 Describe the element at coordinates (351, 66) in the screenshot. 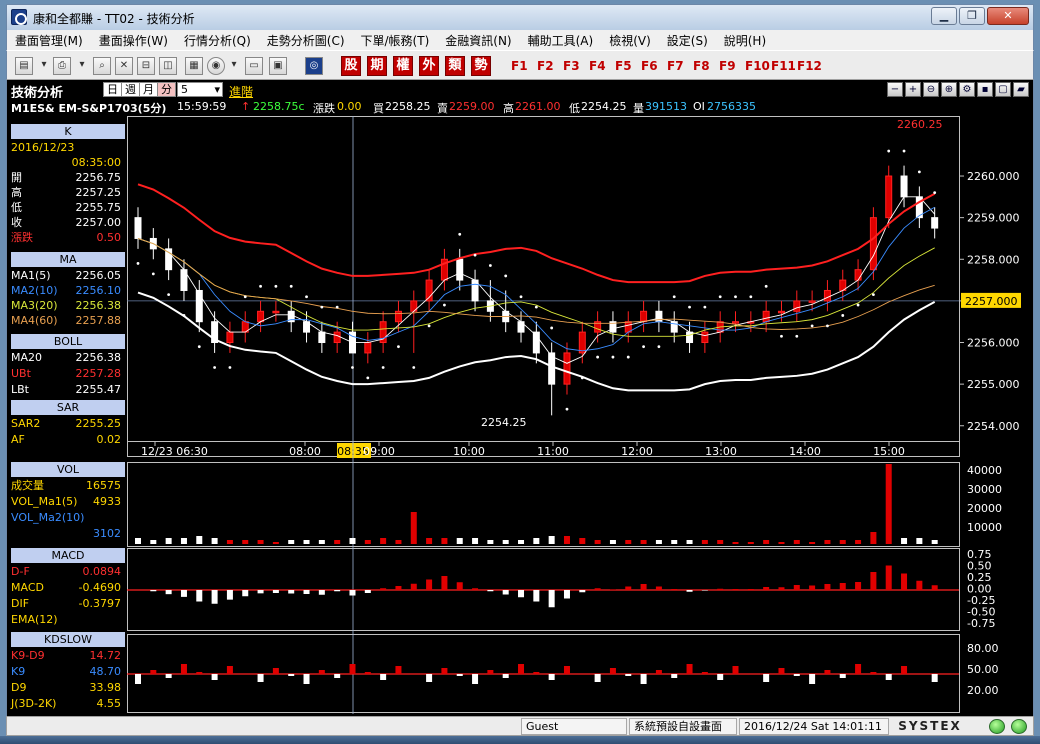

I see `market-button-0: 股` at that location.